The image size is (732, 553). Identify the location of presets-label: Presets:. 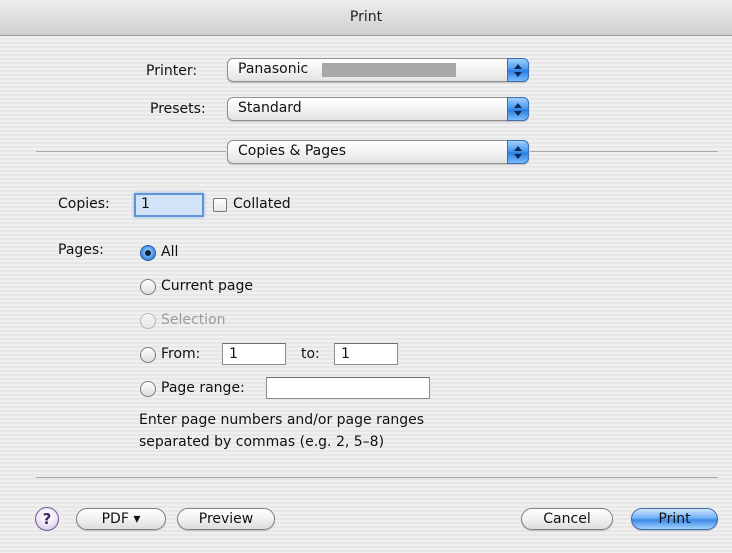
(178, 109).